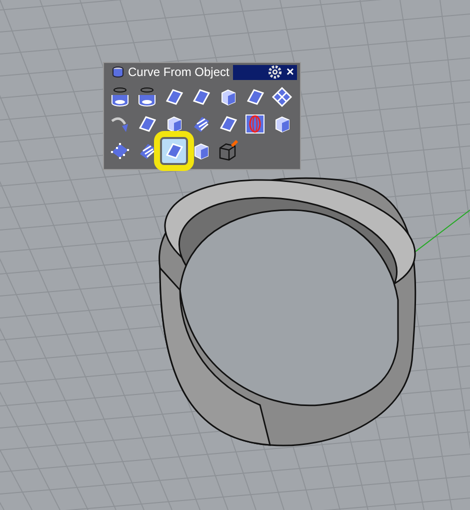  Describe the element at coordinates (282, 97) in the screenshot. I see `grid-icon` at that location.